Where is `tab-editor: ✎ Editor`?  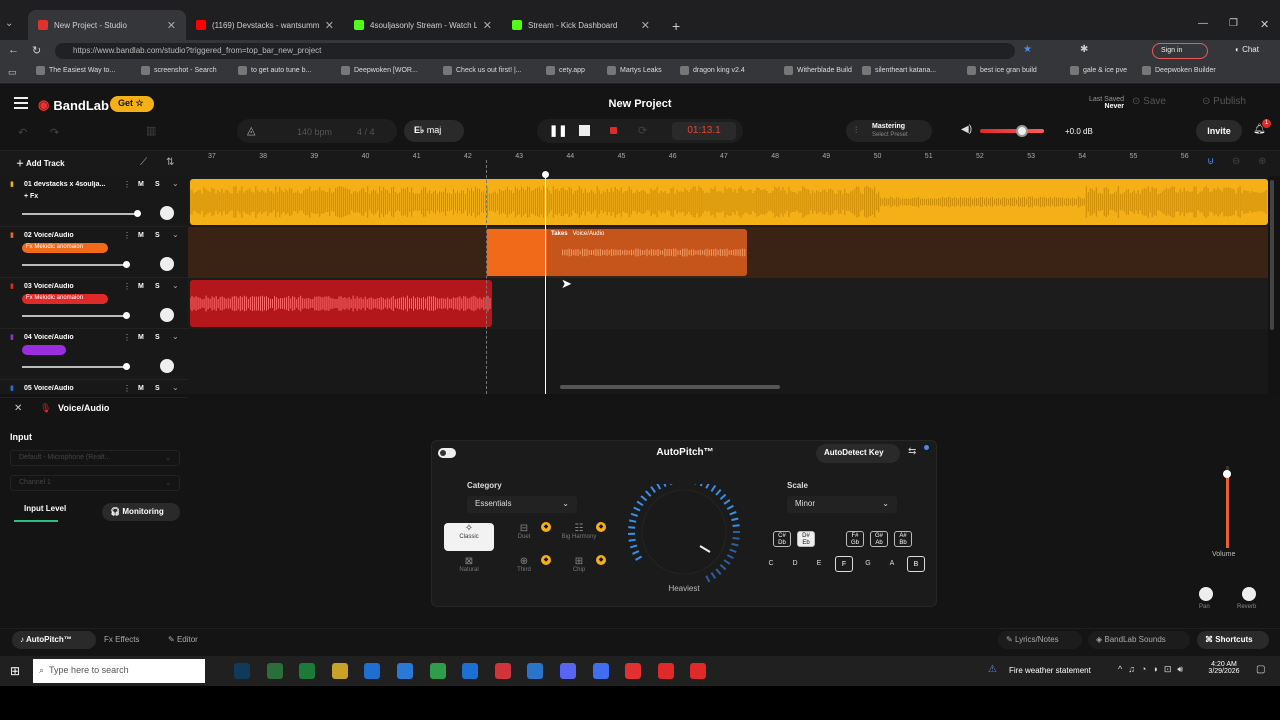 tab-editor: ✎ Editor is located at coordinates (183, 639).